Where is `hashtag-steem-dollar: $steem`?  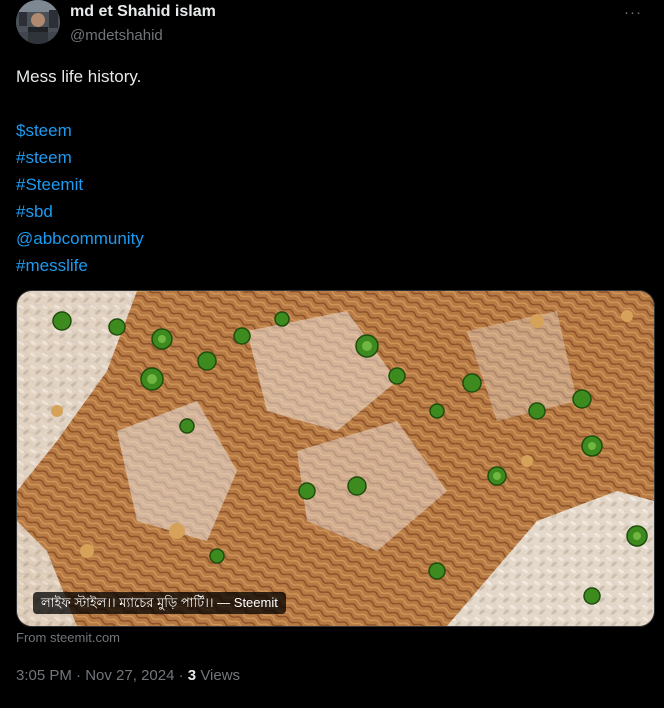
hashtag-steem-dollar: $steem is located at coordinates (44, 130).